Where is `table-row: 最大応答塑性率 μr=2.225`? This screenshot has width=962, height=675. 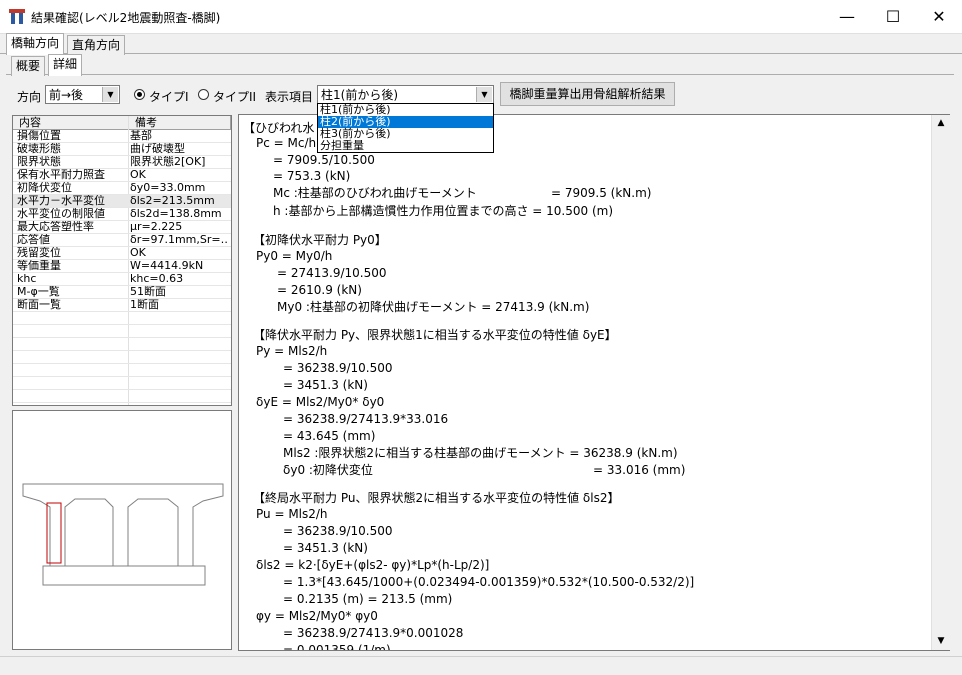 table-row: 最大応答塑性率 μr=2.225 is located at coordinates (122, 227).